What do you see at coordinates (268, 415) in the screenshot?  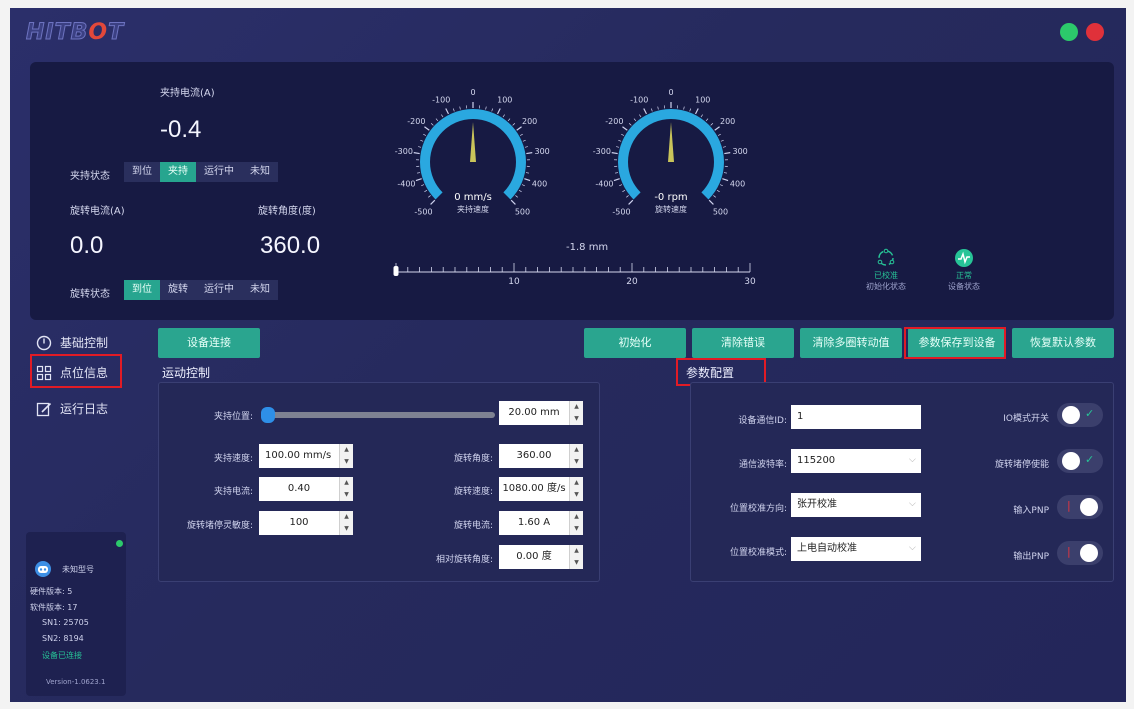 I see `grip-pos-slider-handle` at bounding box center [268, 415].